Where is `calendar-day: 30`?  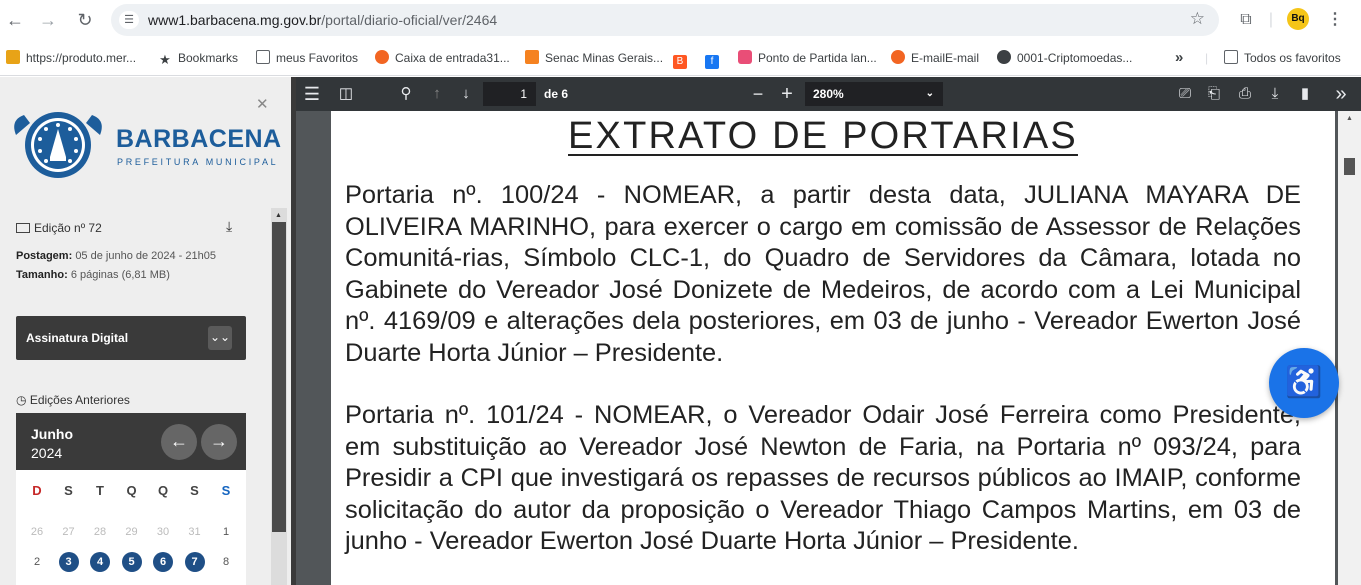 calendar-day: 30 is located at coordinates (163, 532).